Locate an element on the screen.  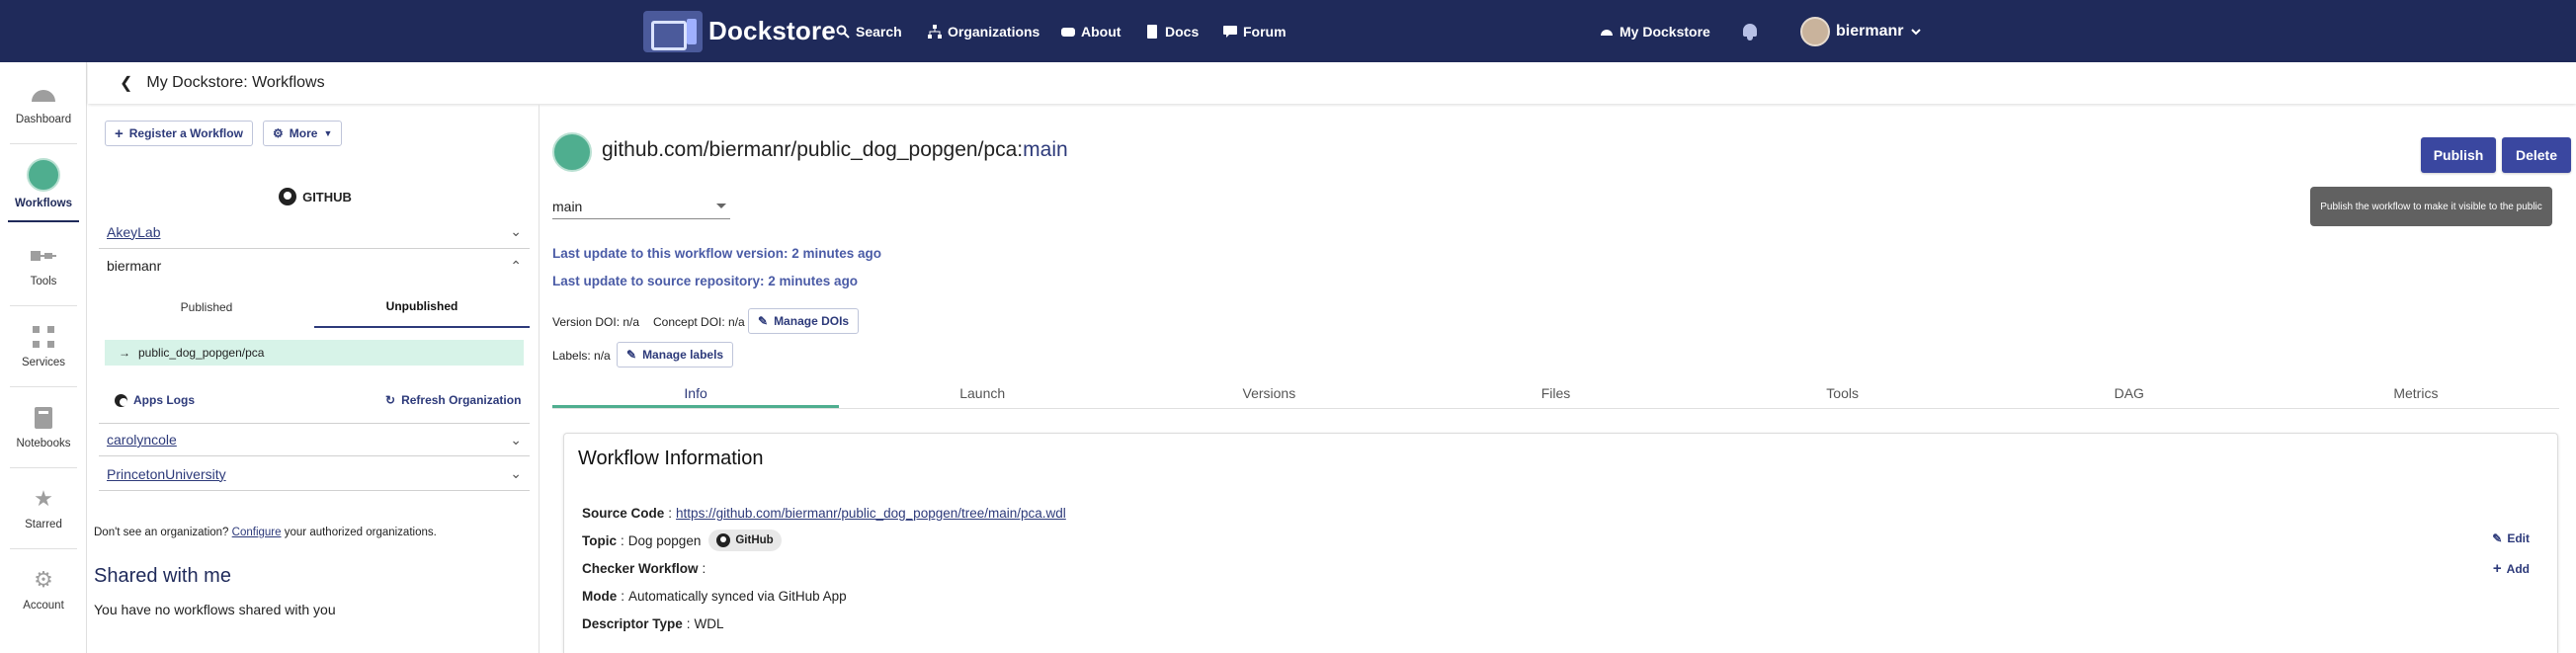
org-row-biermanr: biermanr ⌃ is located at coordinates (314, 266).